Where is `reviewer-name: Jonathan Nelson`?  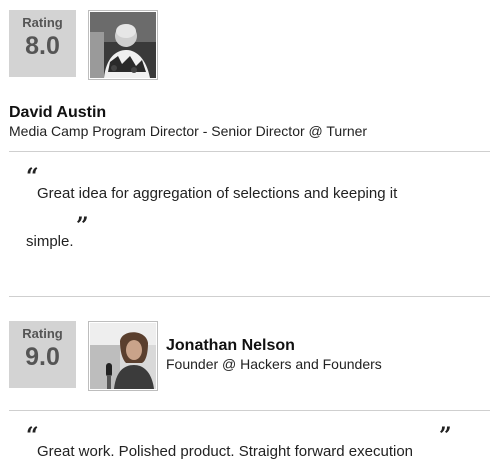 reviewer-name: Jonathan Nelson is located at coordinates (230, 345).